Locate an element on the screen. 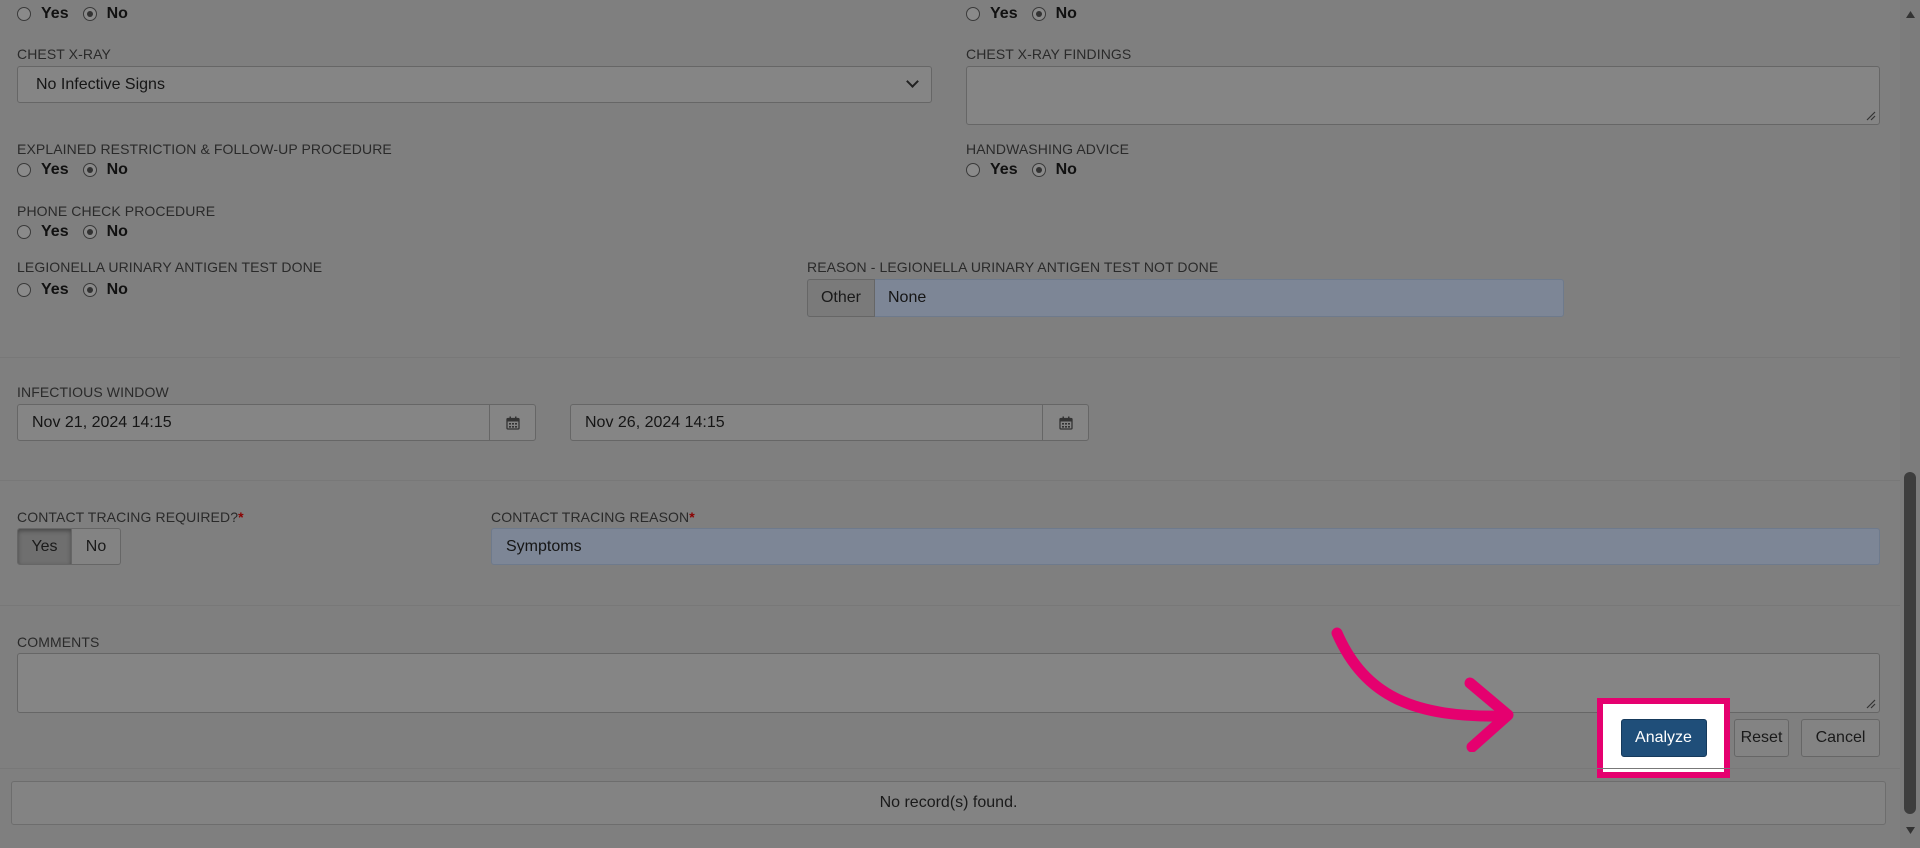  analyze-button: Analyze is located at coordinates (1663, 738).